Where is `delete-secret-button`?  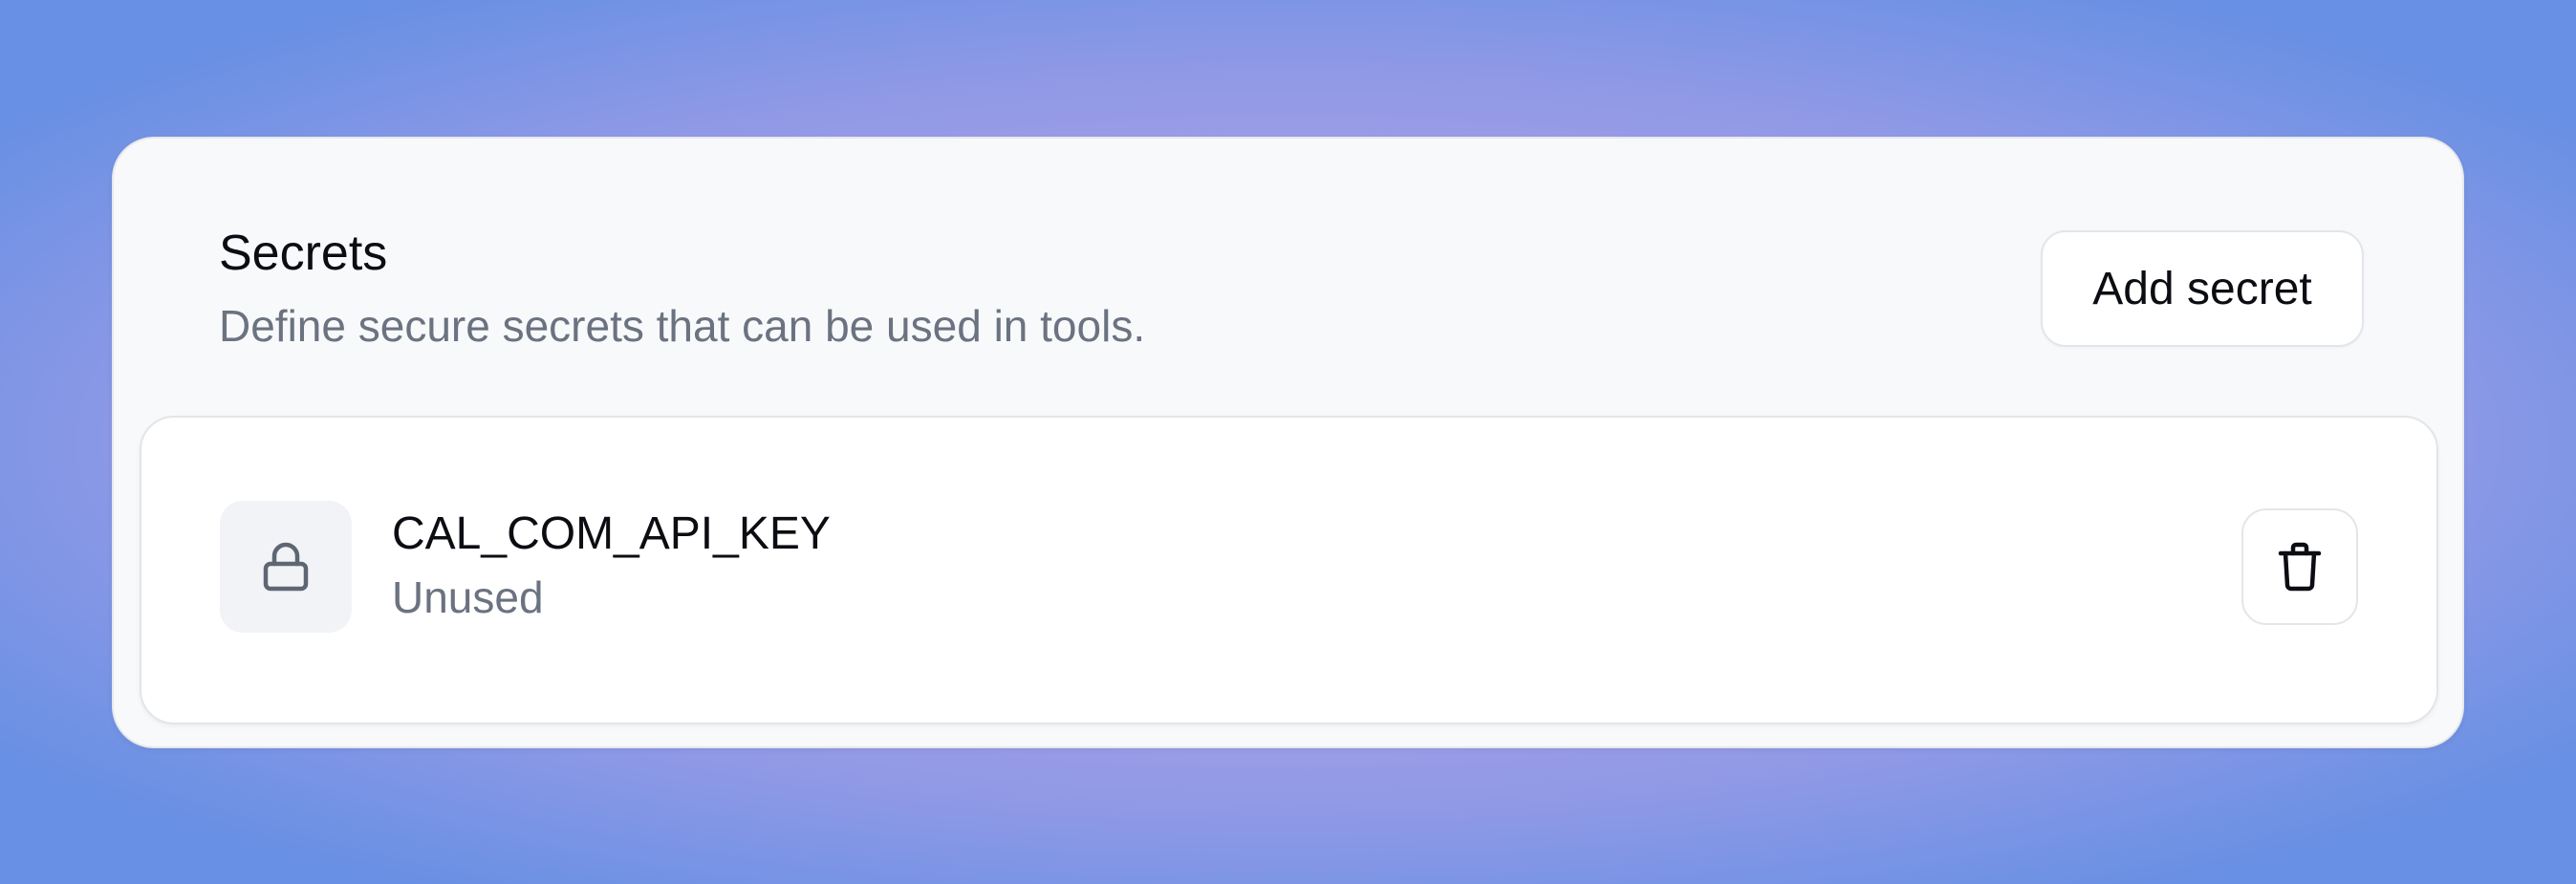 delete-secret-button is located at coordinates (2299, 567).